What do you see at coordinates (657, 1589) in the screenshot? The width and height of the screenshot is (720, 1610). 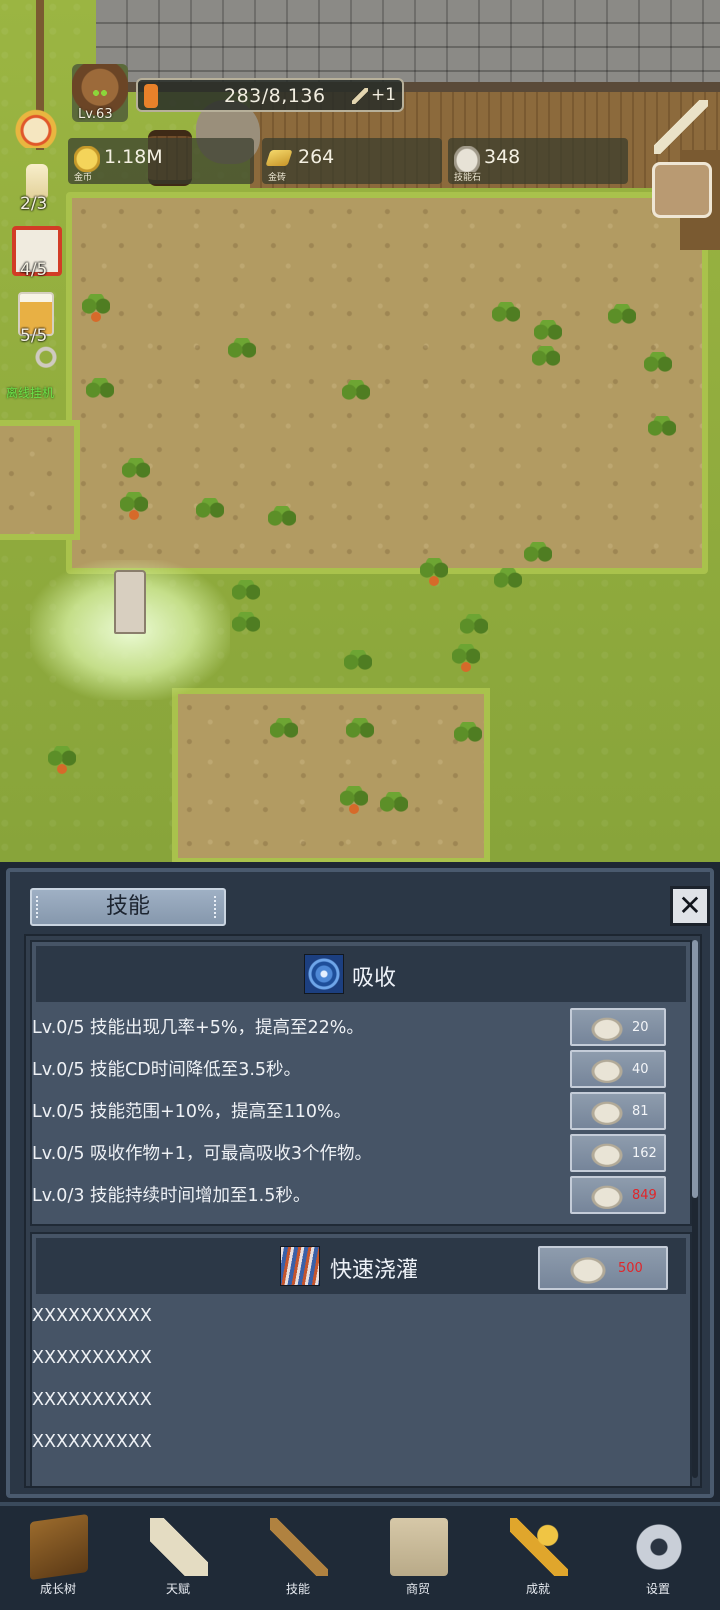 I see `nav-label: 设置` at bounding box center [657, 1589].